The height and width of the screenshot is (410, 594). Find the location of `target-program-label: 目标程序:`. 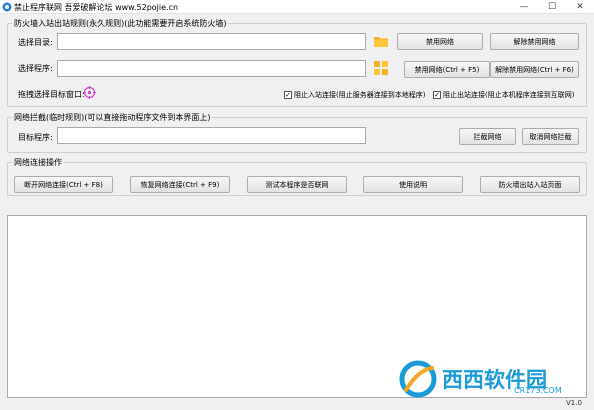

target-program-label: 目标程序: is located at coordinates (35, 137).